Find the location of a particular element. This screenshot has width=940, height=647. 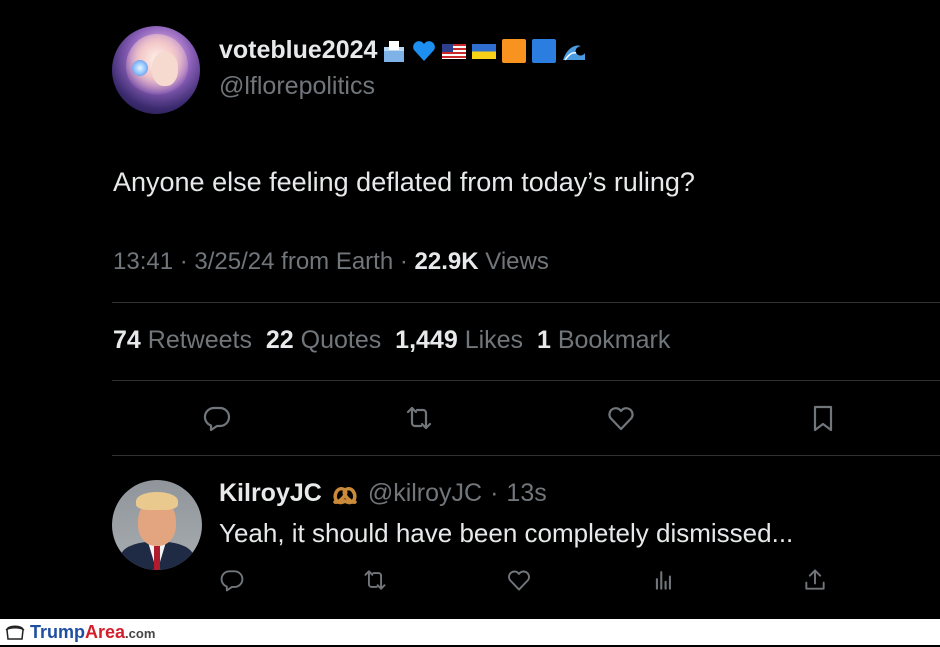

likes-stat: 1,449 Likes is located at coordinates (459, 340).